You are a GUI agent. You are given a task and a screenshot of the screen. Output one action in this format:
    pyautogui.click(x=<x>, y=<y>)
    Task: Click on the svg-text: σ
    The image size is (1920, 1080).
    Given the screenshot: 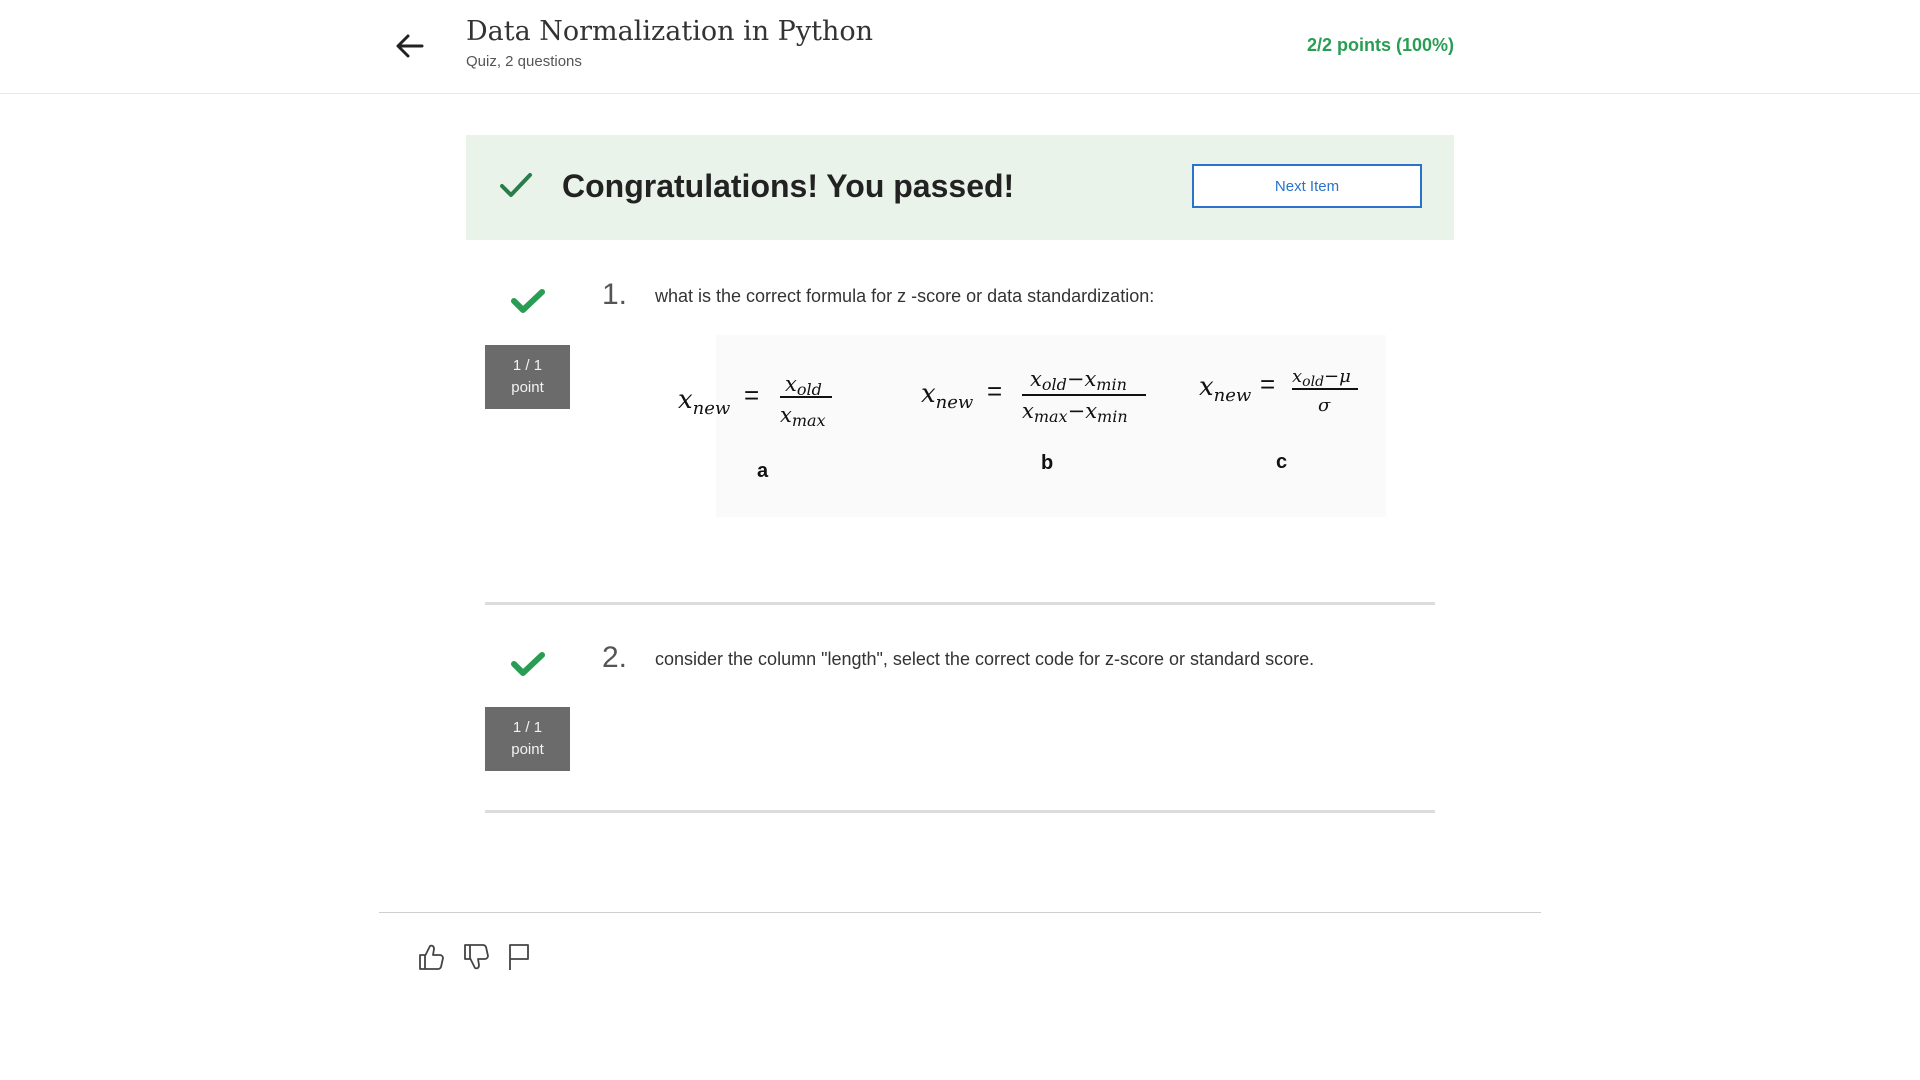 What is the action you would take?
    pyautogui.click(x=1324, y=405)
    